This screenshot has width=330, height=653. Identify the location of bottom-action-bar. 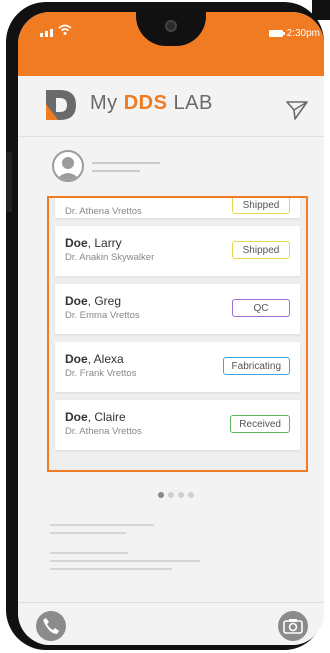
(171, 623).